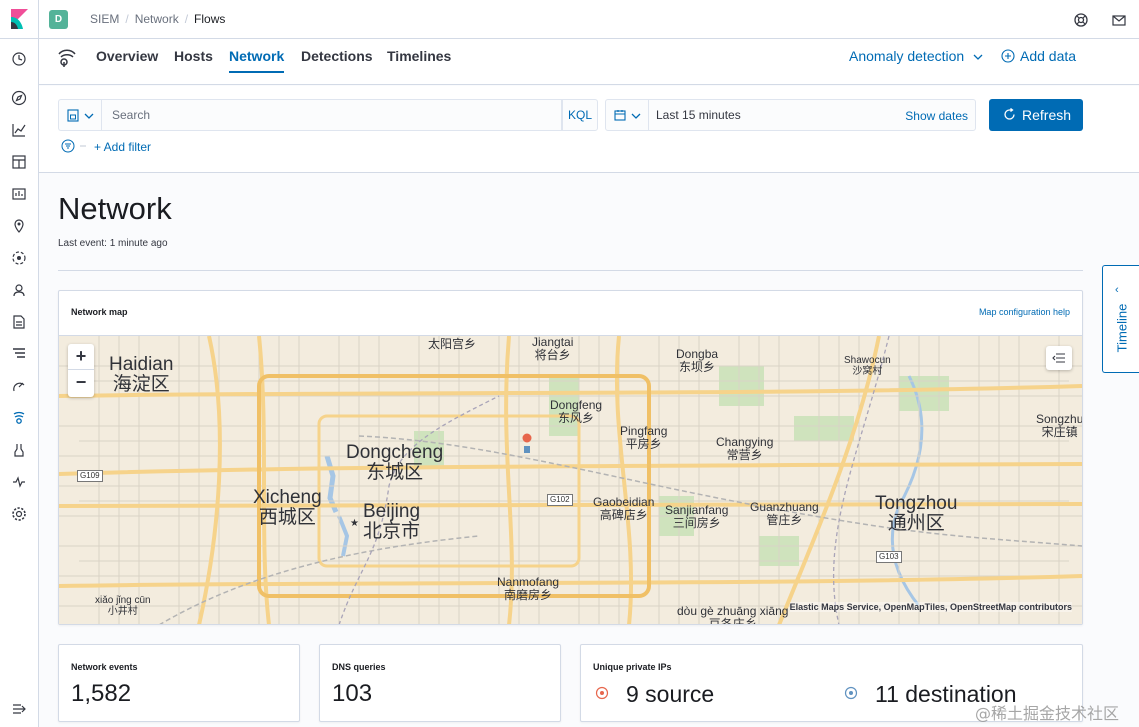  I want to click on top-header: D SIEM / Network / Flows, so click(589, 19).